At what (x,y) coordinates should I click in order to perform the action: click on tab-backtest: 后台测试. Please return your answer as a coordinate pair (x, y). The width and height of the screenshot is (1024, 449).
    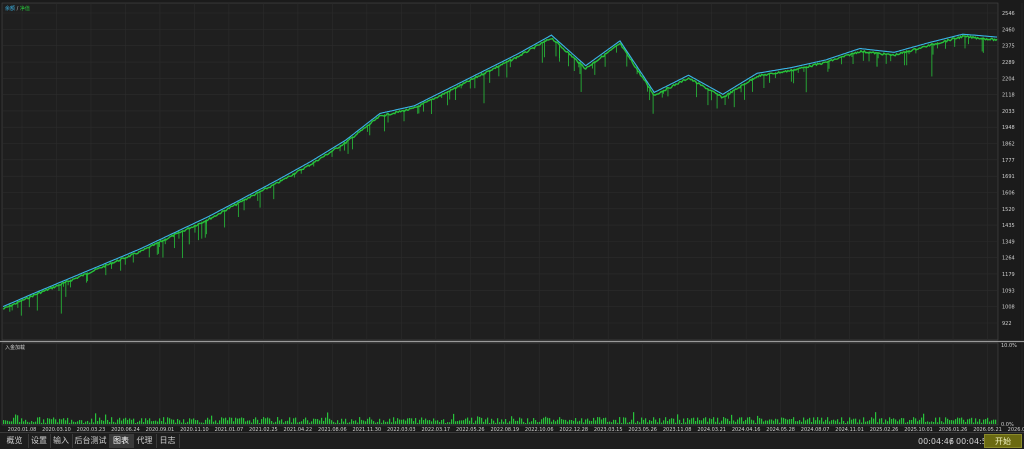
    Looking at the image, I should click on (91, 441).